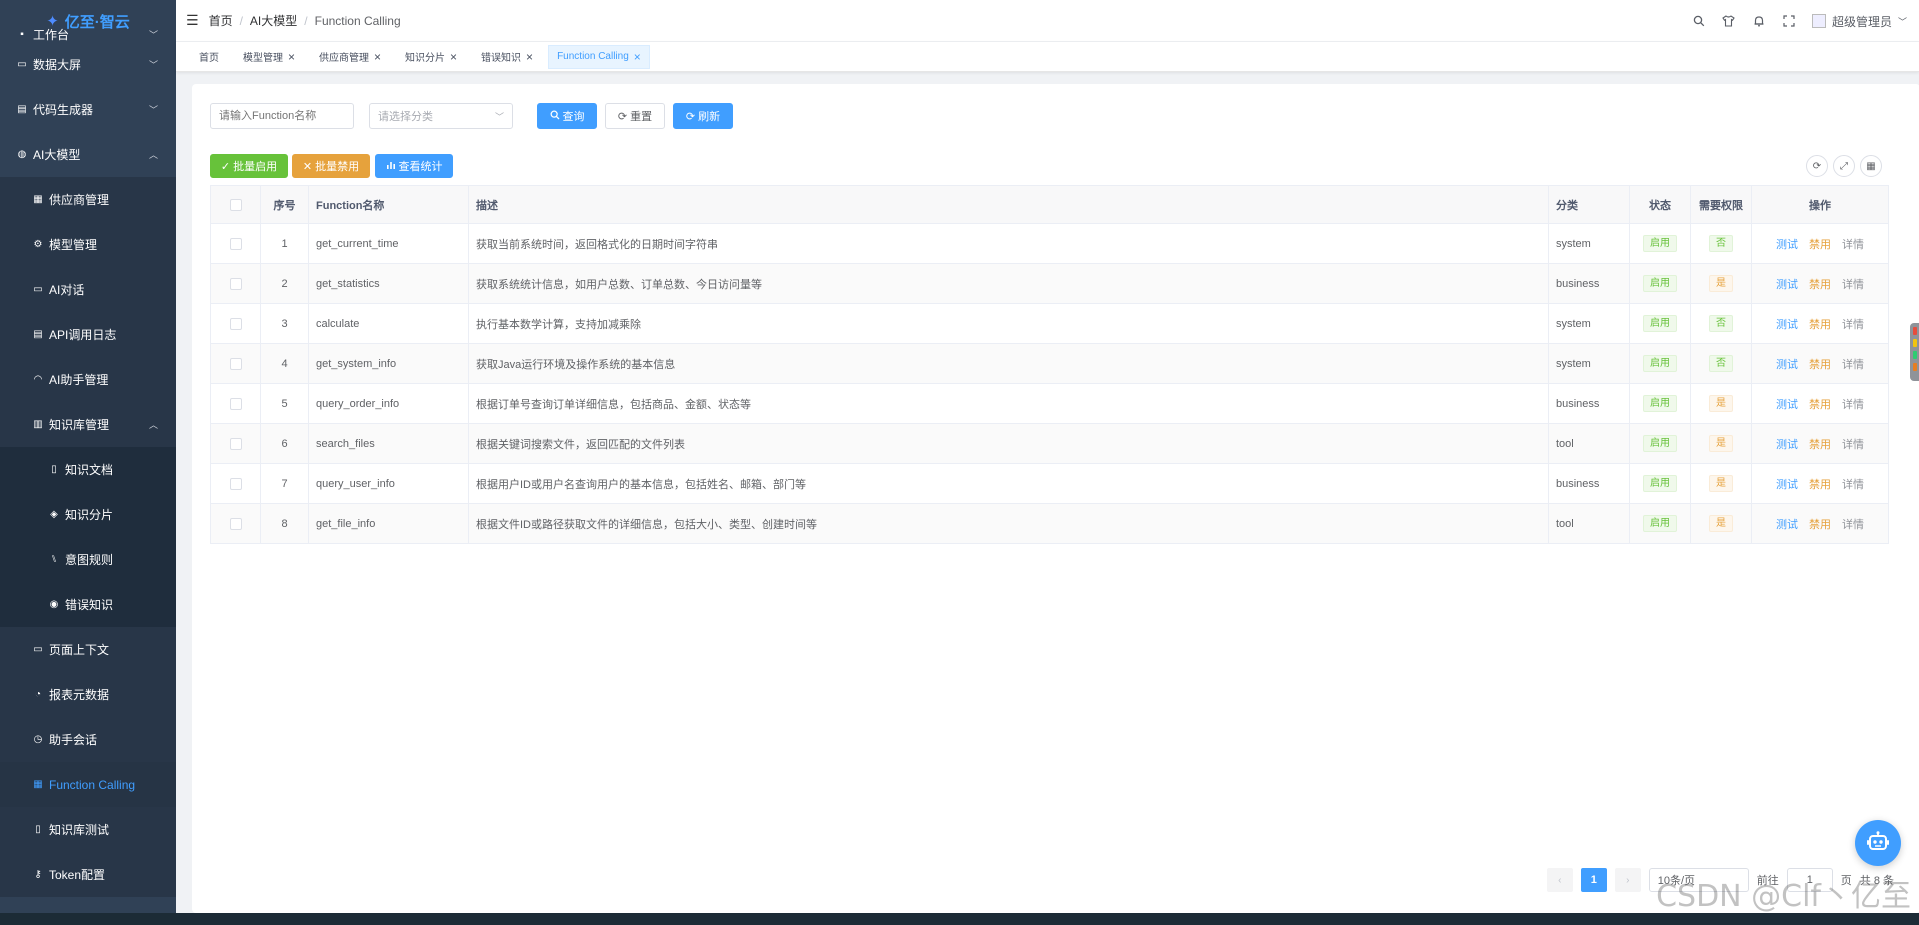  I want to click on sidebar-item: ▤ 代码生成器 ﹀, so click(88, 109).